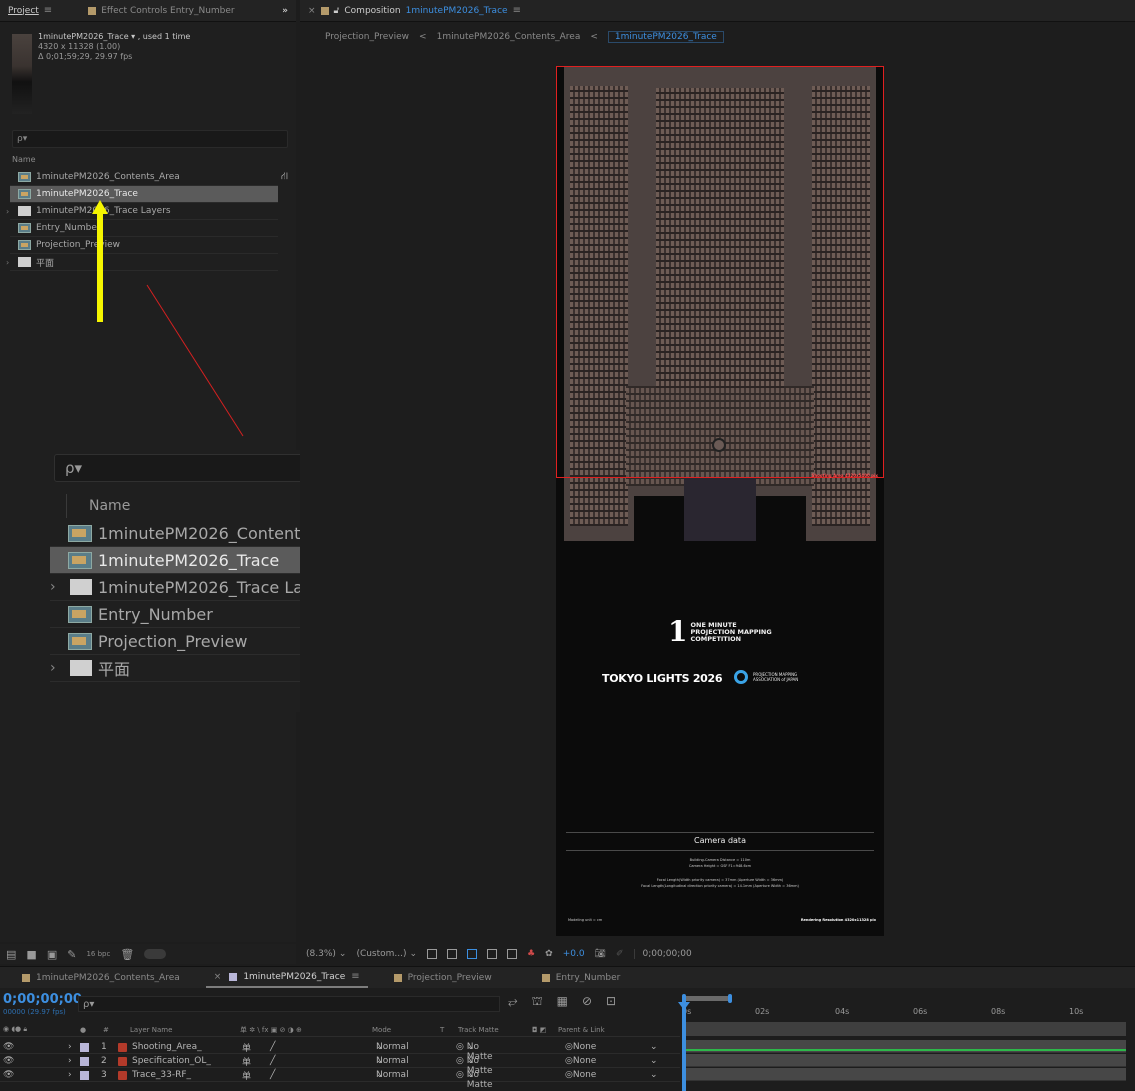  I want to click on exposure-value: +0.0, so click(574, 954).